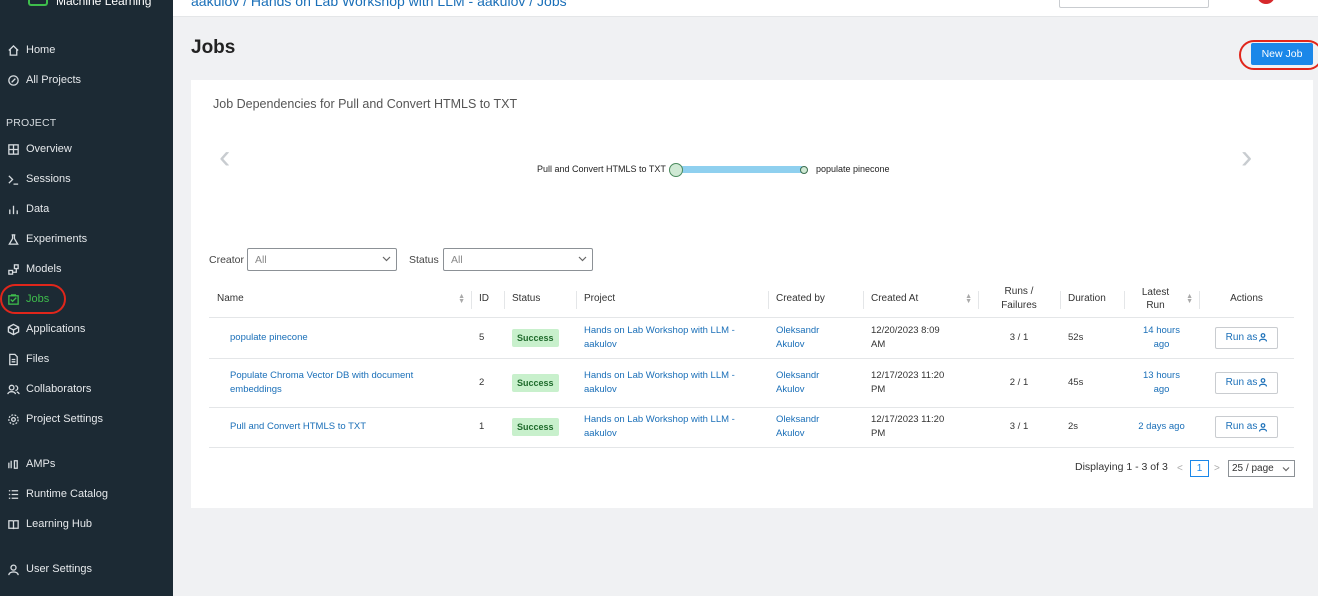  I want to click on column-header-latest-run: Latest Run ▲ ▼, so click(1161, 299).